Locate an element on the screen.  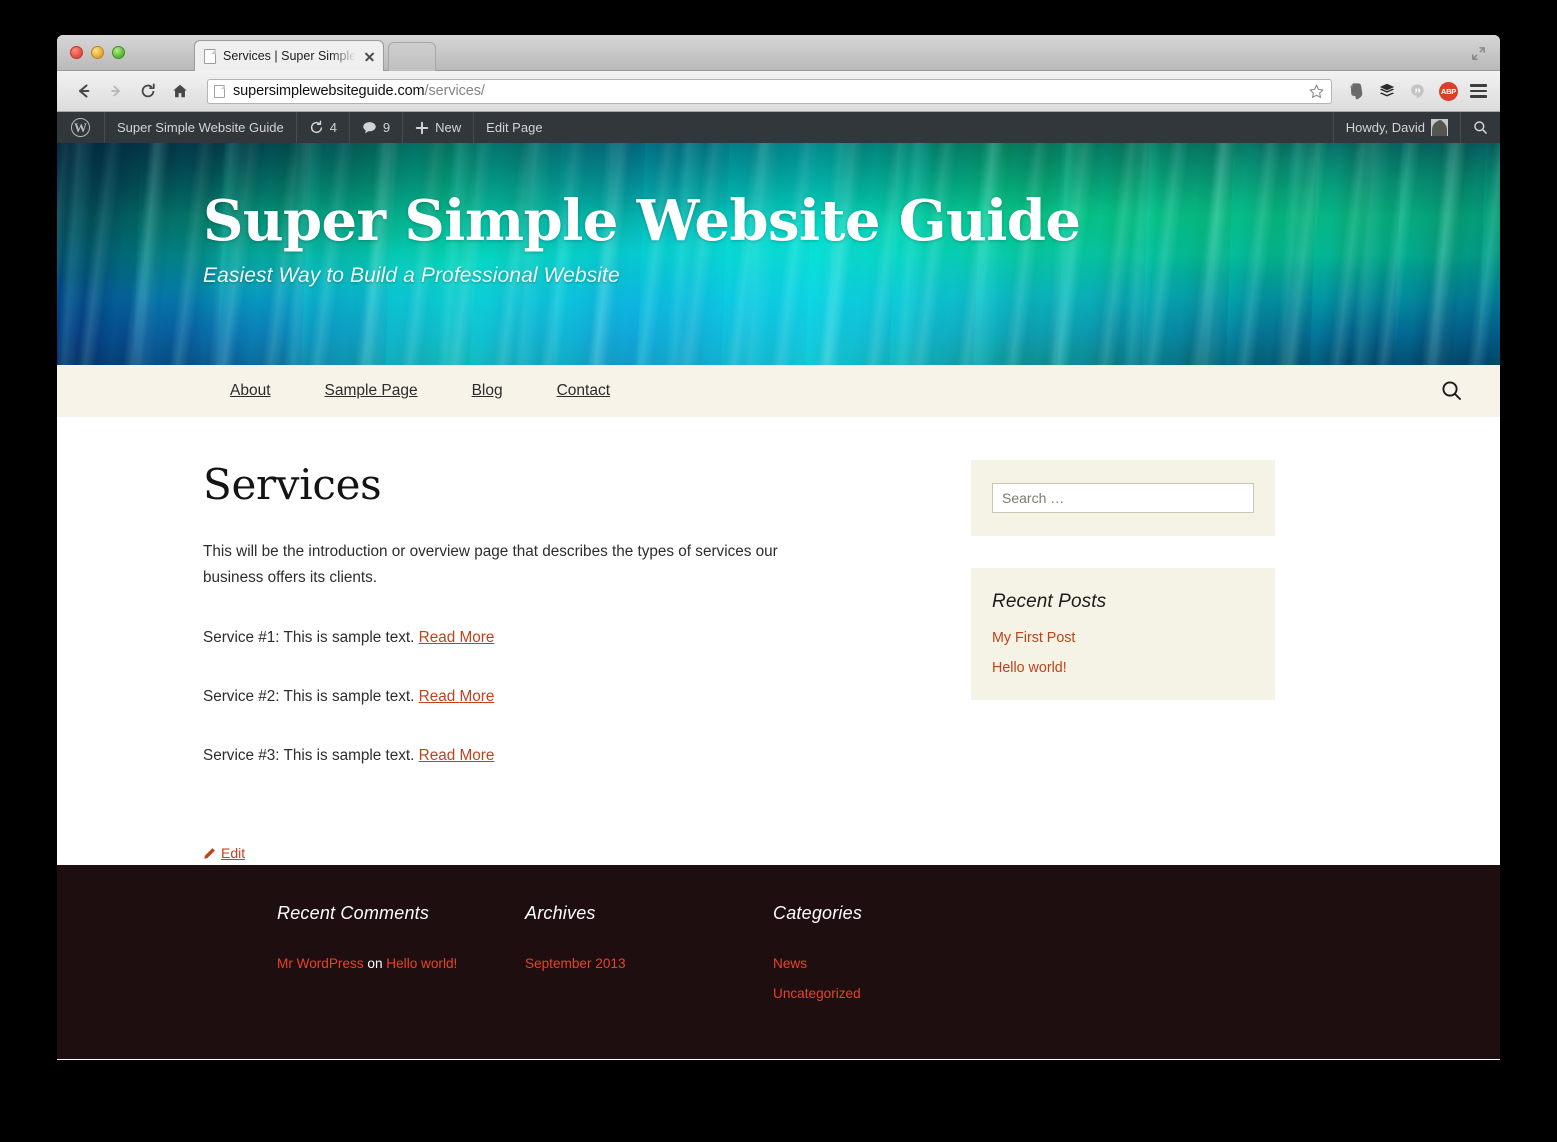
nav-item-blog: Blog is located at coordinates (487, 391).